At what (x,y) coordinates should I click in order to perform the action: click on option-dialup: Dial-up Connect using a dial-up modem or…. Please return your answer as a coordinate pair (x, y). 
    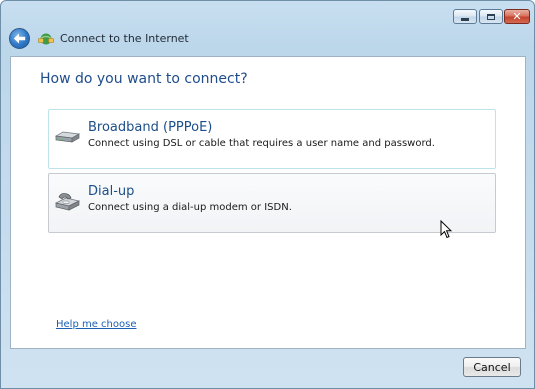
    Looking at the image, I should click on (272, 203).